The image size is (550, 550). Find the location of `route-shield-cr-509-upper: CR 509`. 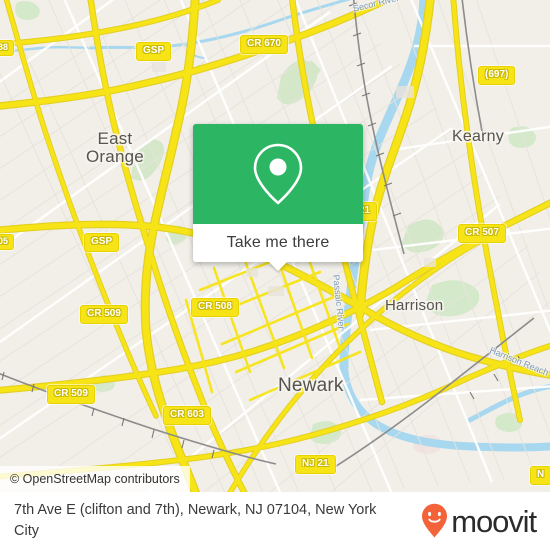

route-shield-cr-509-upper: CR 509 is located at coordinates (104, 314).